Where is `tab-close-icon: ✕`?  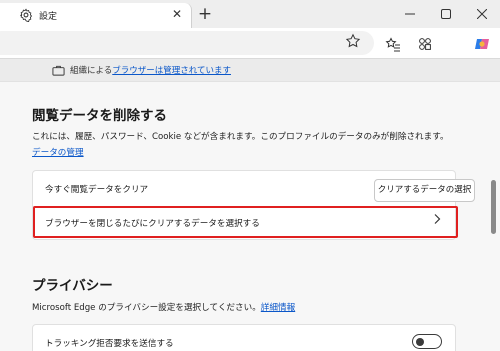 tab-close-icon: ✕ is located at coordinates (177, 14).